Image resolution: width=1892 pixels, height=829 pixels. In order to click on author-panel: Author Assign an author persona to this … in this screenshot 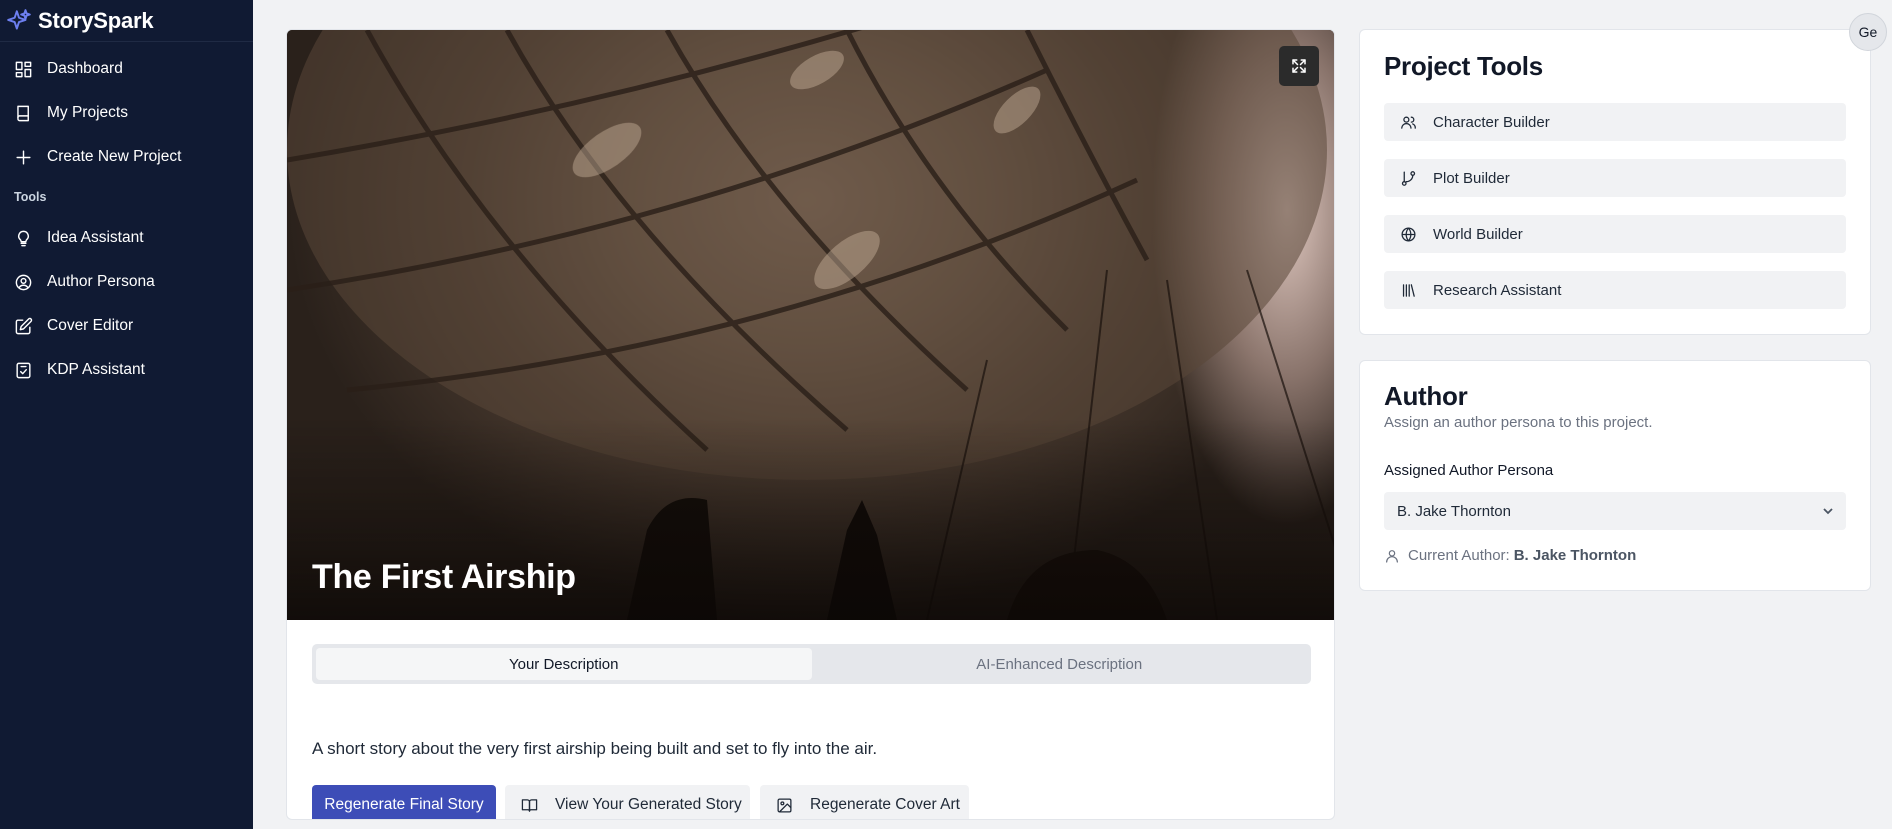, I will do `click(1615, 475)`.